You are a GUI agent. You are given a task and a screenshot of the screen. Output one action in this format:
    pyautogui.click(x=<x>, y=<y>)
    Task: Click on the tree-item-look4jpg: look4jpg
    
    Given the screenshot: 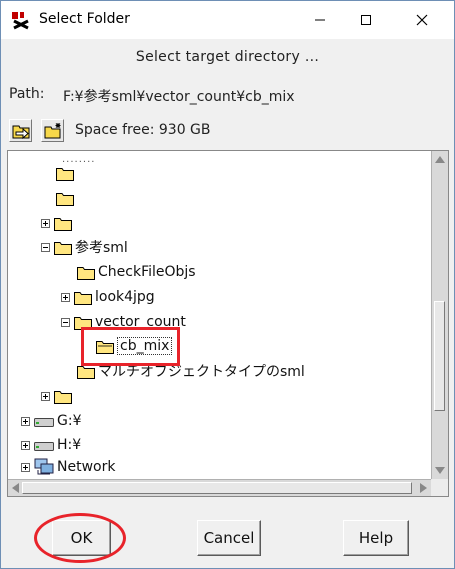 What is the action you would take?
    pyautogui.click(x=108, y=297)
    